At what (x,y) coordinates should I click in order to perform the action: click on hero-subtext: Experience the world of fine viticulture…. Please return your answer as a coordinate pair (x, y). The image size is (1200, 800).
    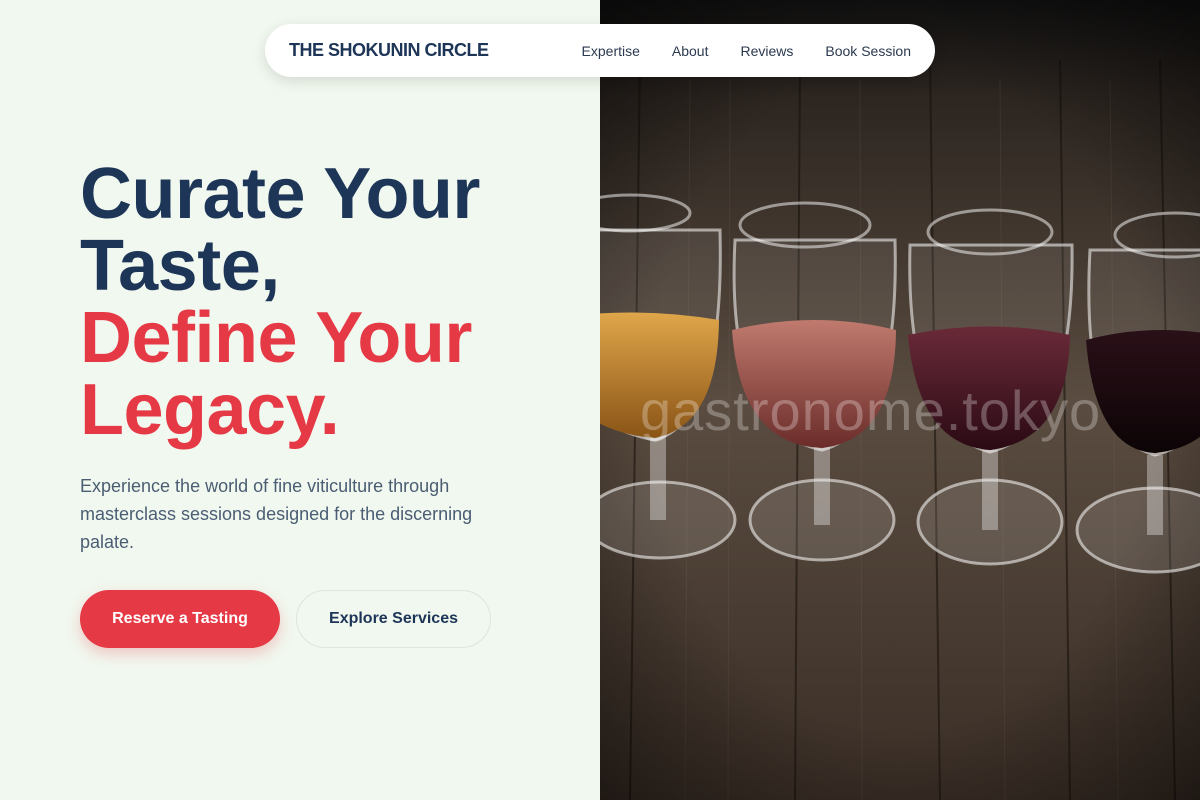
    Looking at the image, I should click on (276, 514).